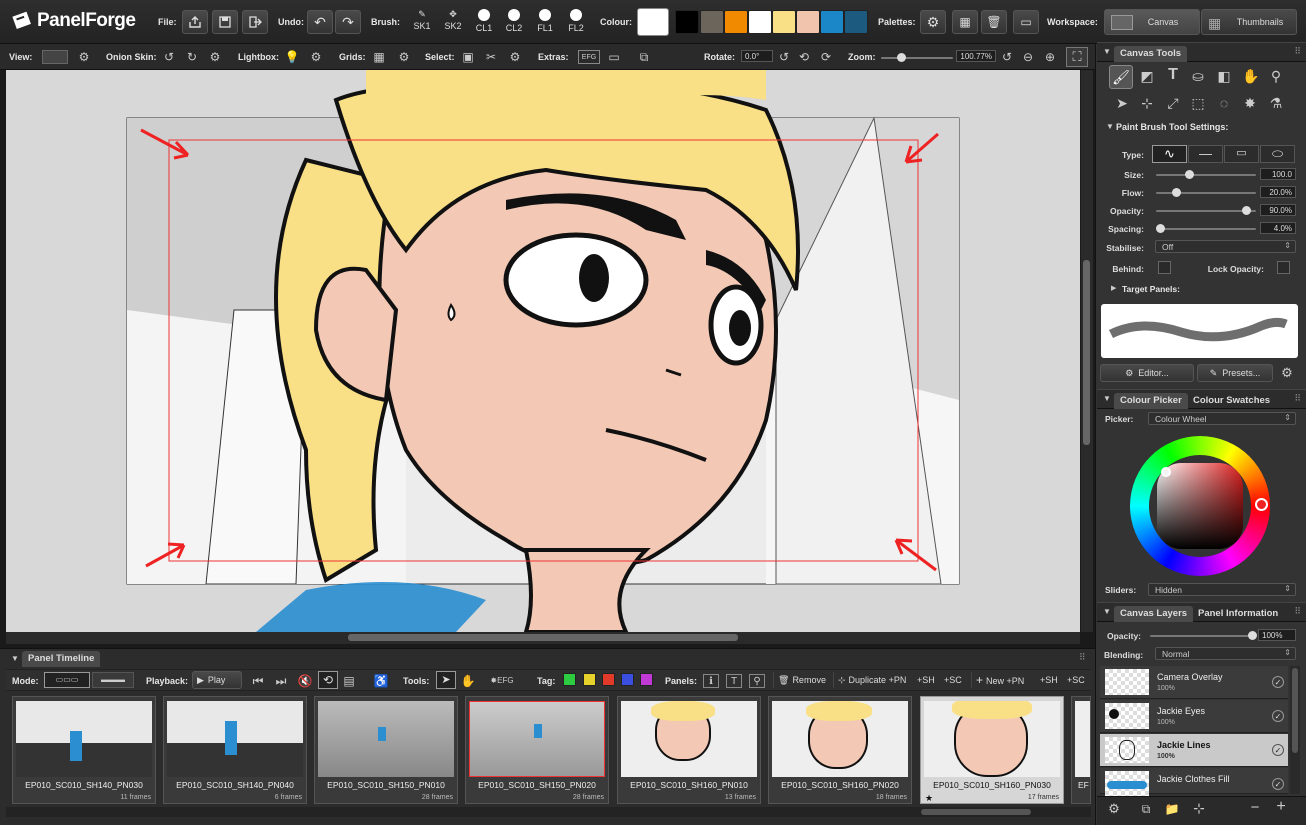 The width and height of the screenshot is (1306, 825). What do you see at coordinates (1295, 710) in the screenshot?
I see `layers-scroll-thumb` at bounding box center [1295, 710].